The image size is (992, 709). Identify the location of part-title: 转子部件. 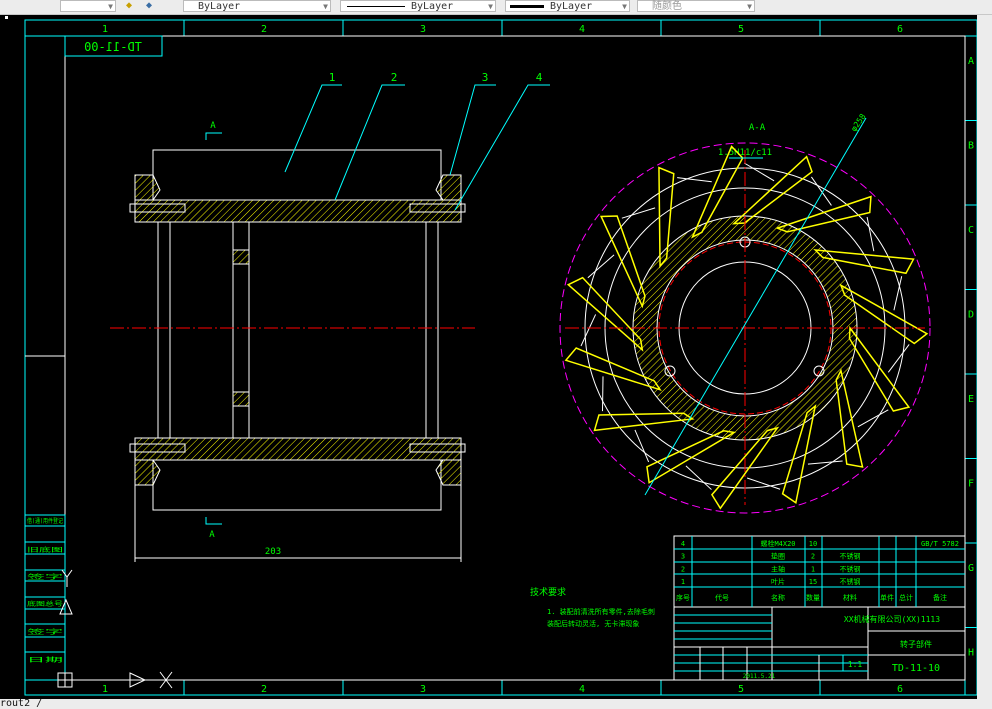
(916, 644).